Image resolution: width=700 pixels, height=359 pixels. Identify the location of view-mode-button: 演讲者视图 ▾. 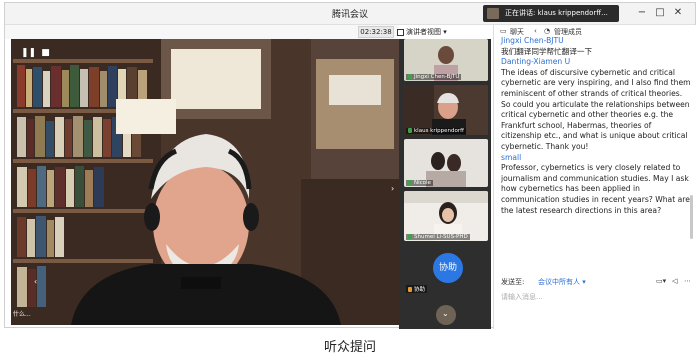
(428, 32).